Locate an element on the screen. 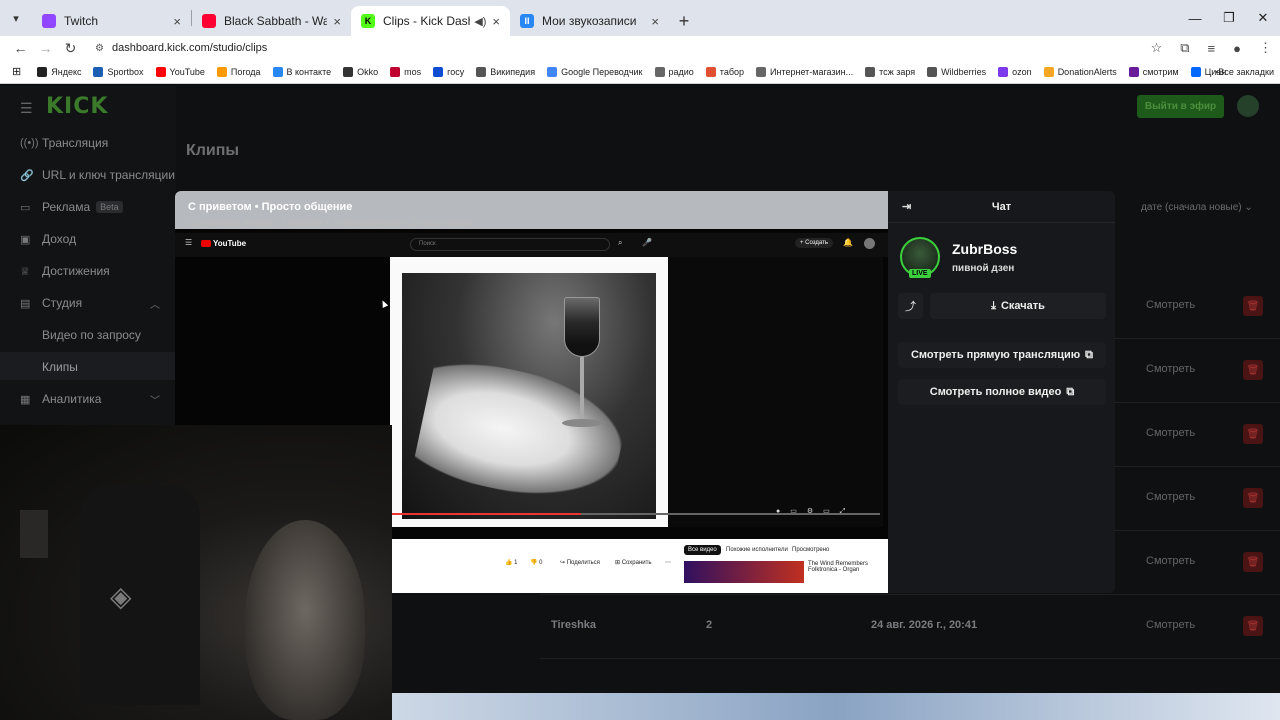  bookmark-item: смотрим is located at coordinates (1153, 71).